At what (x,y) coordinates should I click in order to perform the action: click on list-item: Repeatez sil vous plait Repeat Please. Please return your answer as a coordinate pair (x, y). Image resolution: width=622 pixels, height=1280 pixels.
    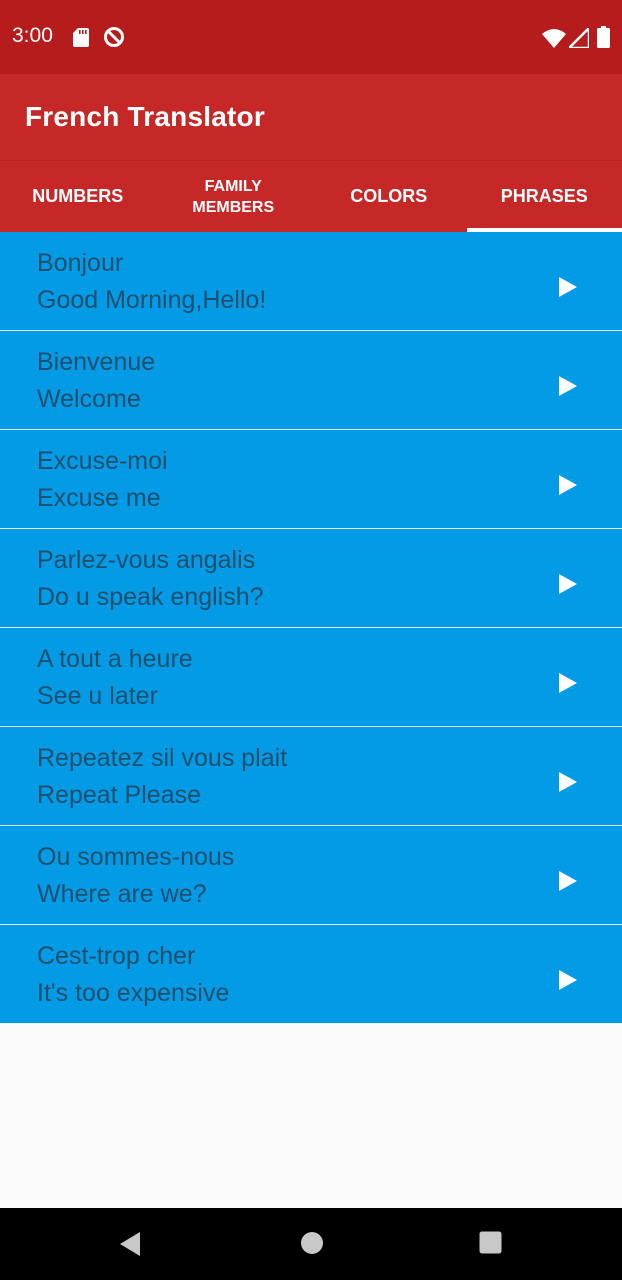
    Looking at the image, I should click on (311, 776).